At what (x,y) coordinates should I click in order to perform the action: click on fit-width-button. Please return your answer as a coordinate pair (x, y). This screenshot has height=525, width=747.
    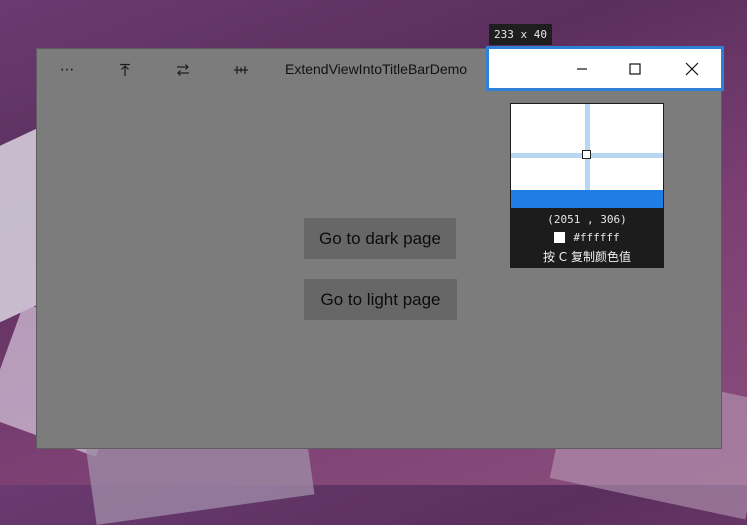
    Looking at the image, I should click on (241, 70).